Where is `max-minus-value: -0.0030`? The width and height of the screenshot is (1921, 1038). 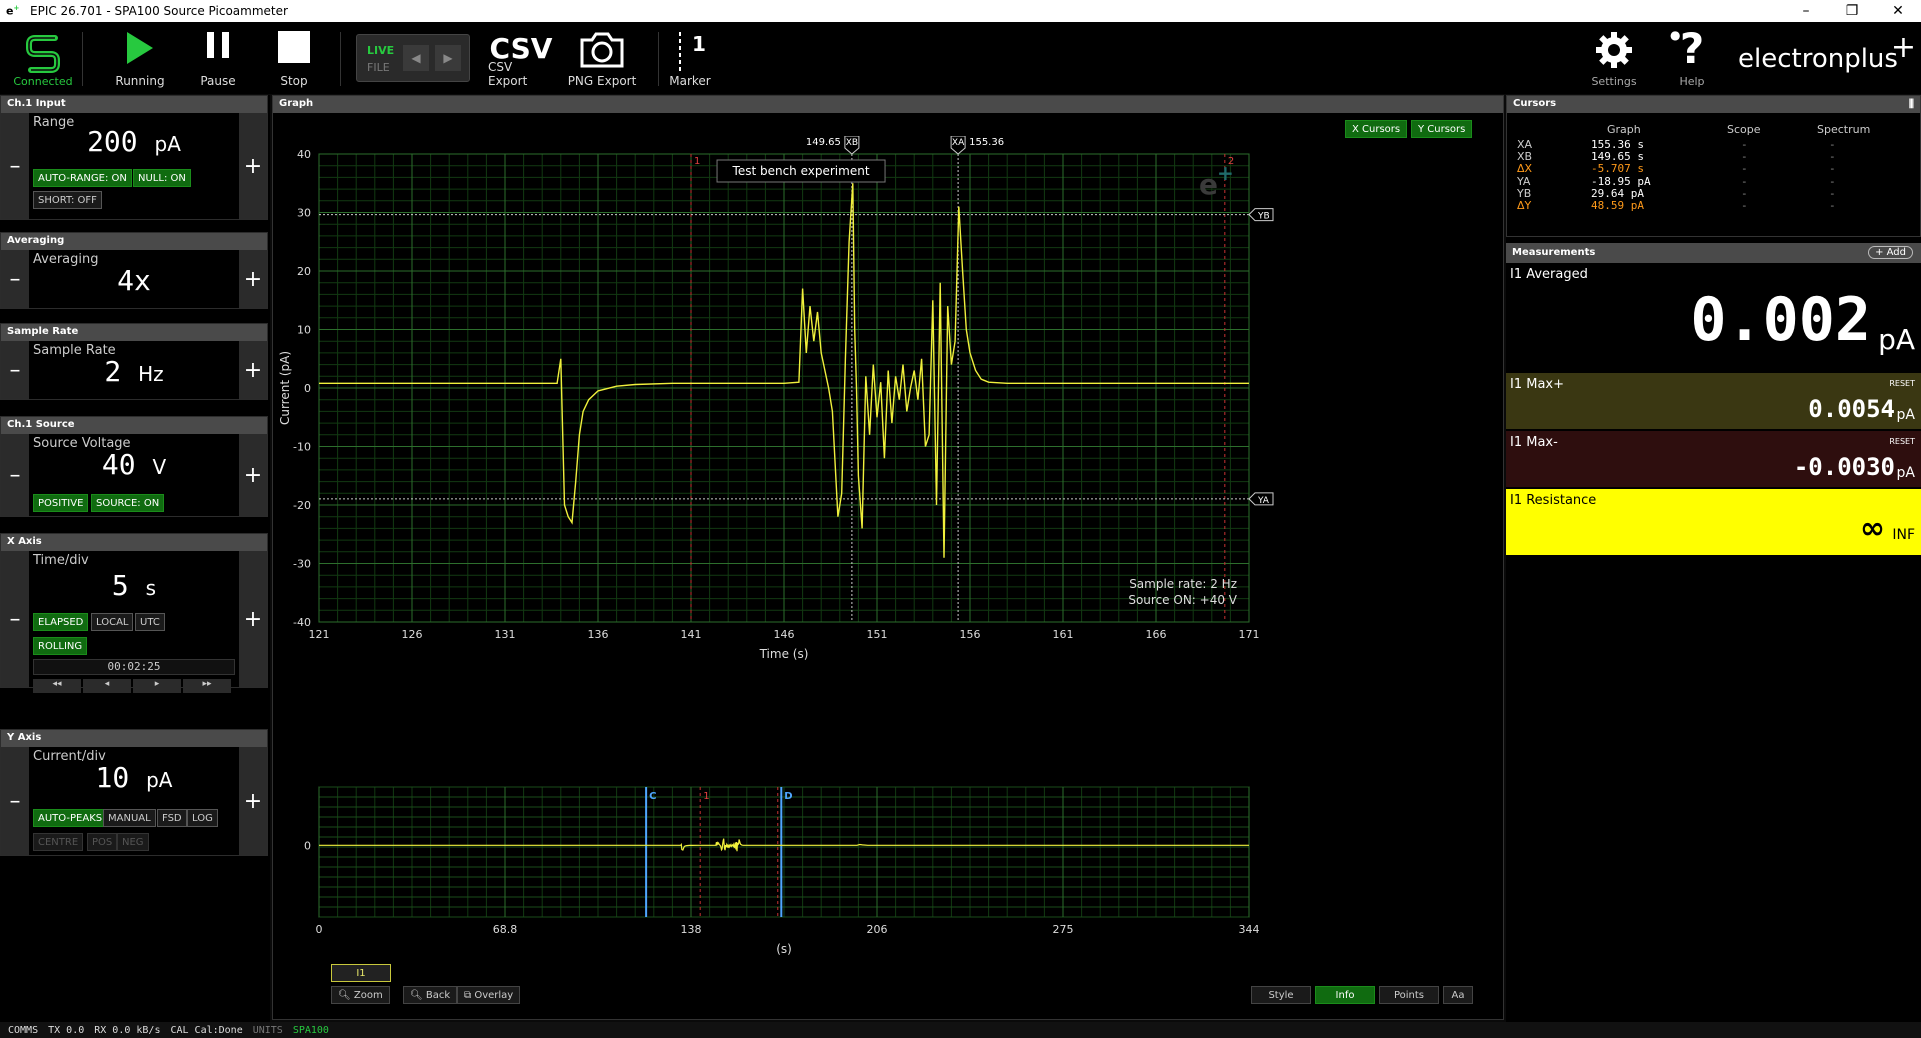 max-minus-value: -0.0030 is located at coordinates (1844, 467).